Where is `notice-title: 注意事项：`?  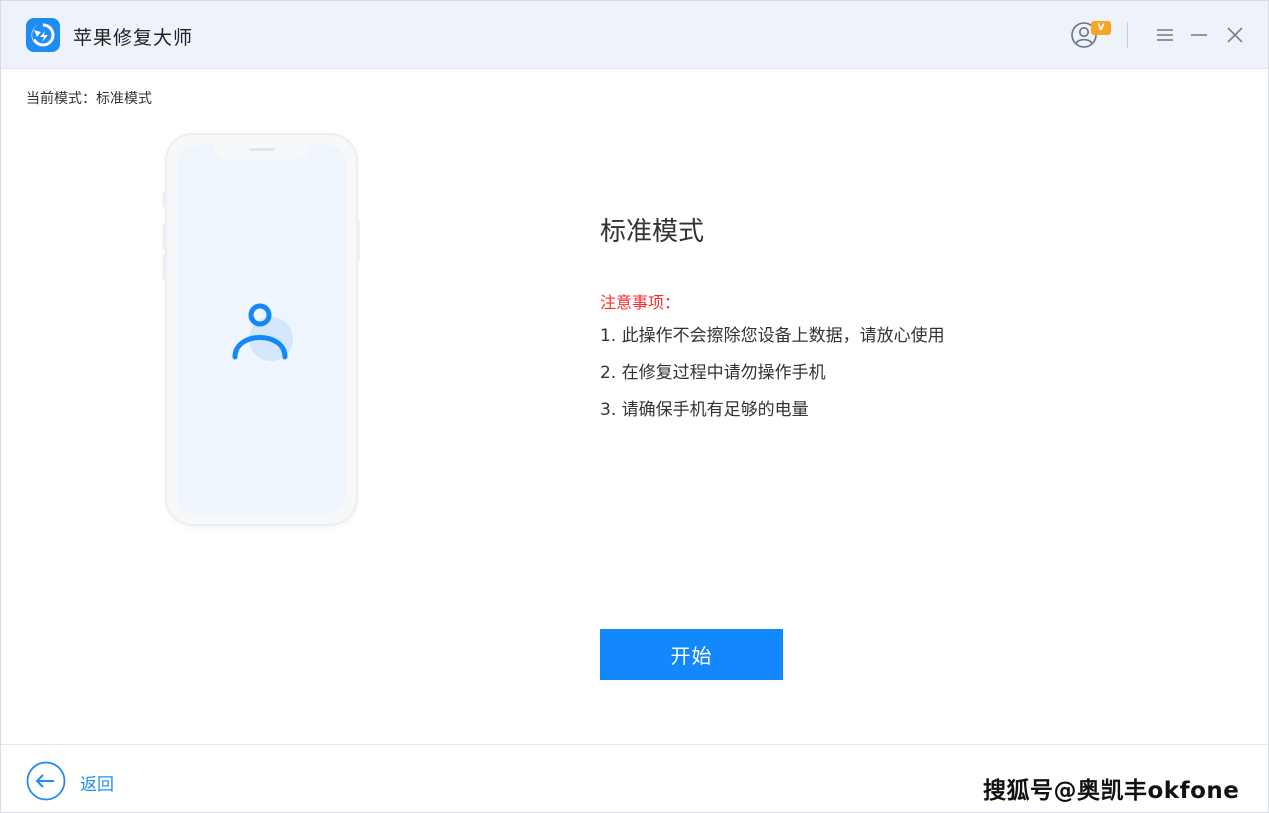
notice-title: 注意事项： is located at coordinates (640, 302).